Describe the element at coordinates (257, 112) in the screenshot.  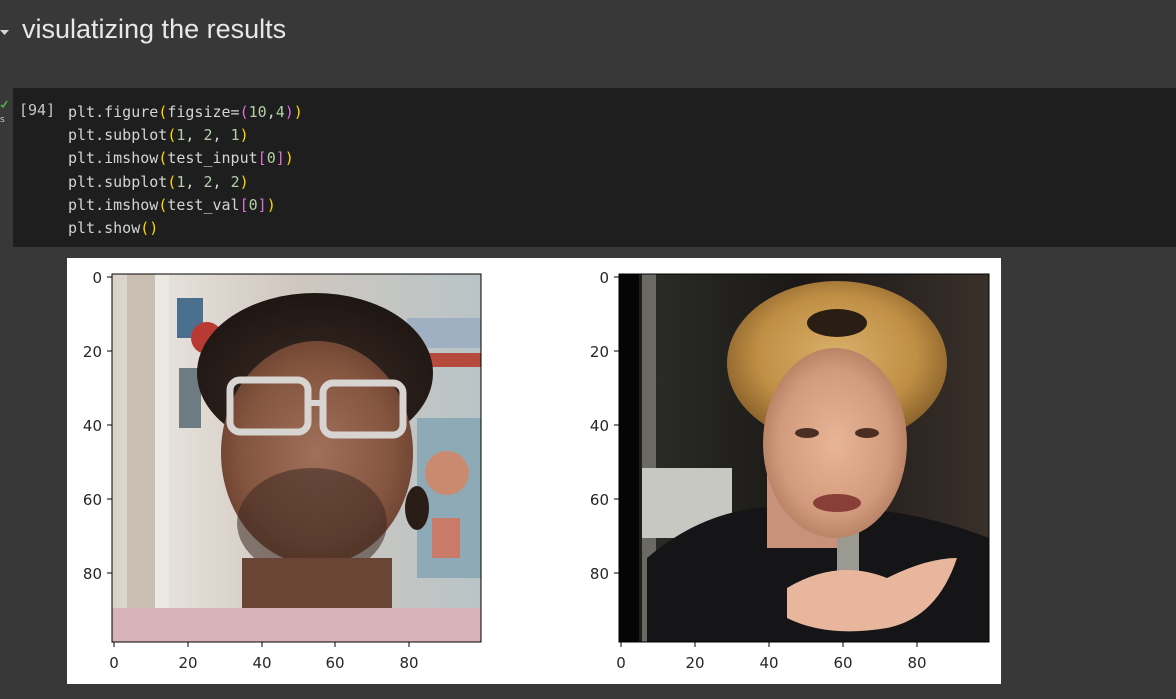
I see `code-token: 10` at that location.